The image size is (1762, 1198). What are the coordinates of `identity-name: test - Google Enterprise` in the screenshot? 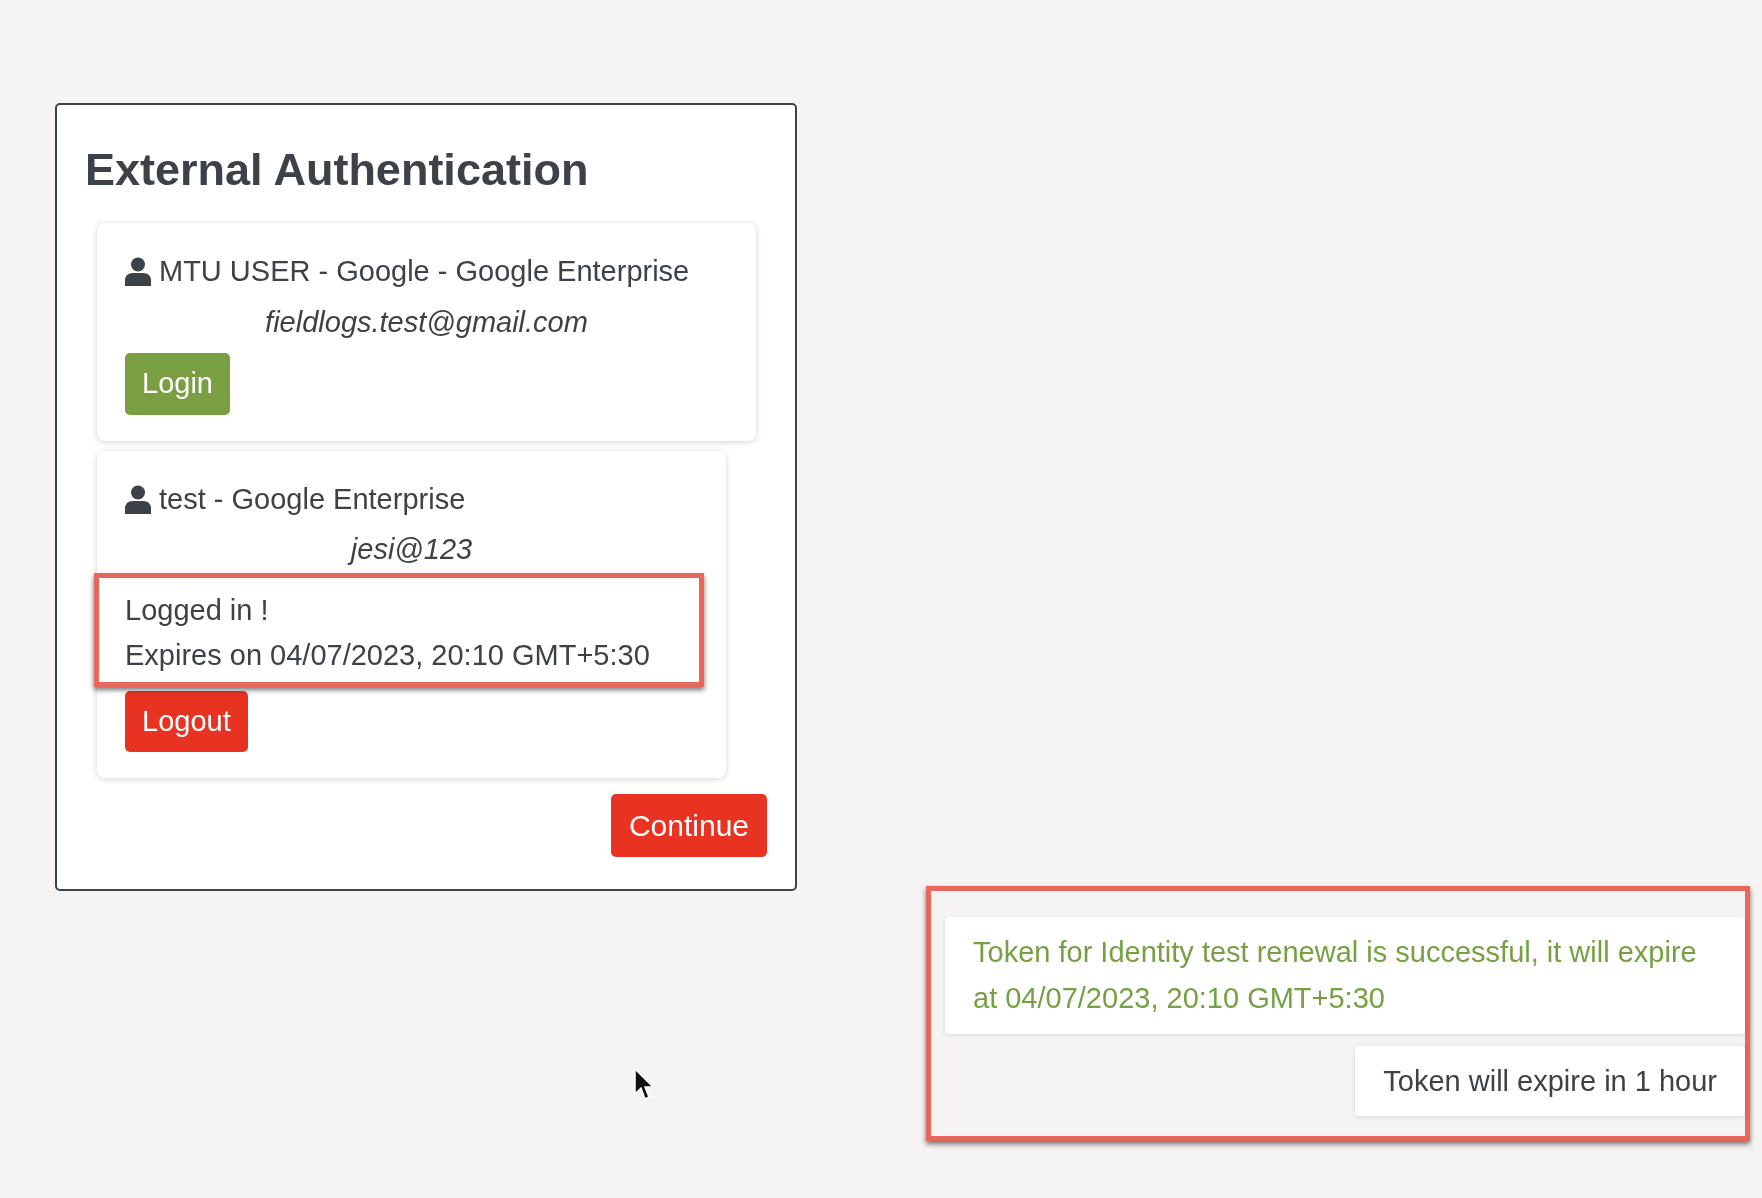 It's located at (312, 499).